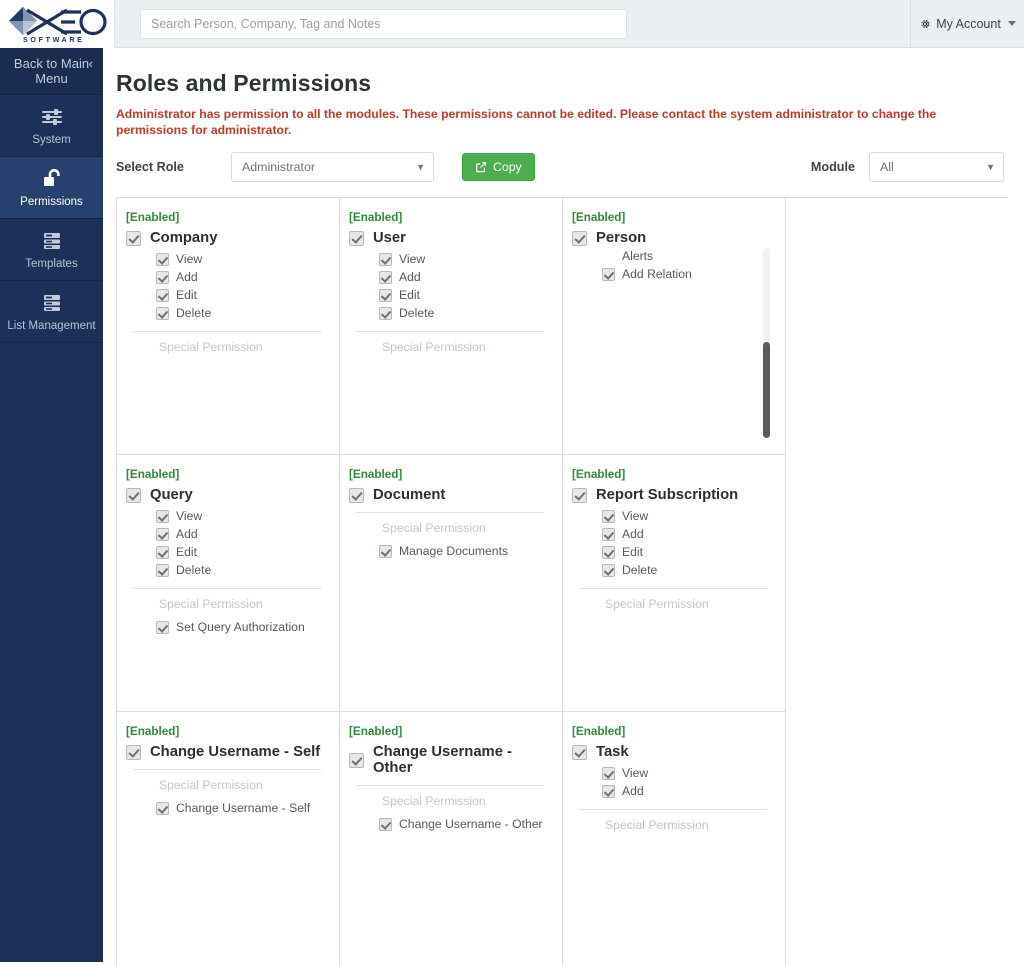  I want to click on sidebar-item-list-management: List Management, so click(51, 312).